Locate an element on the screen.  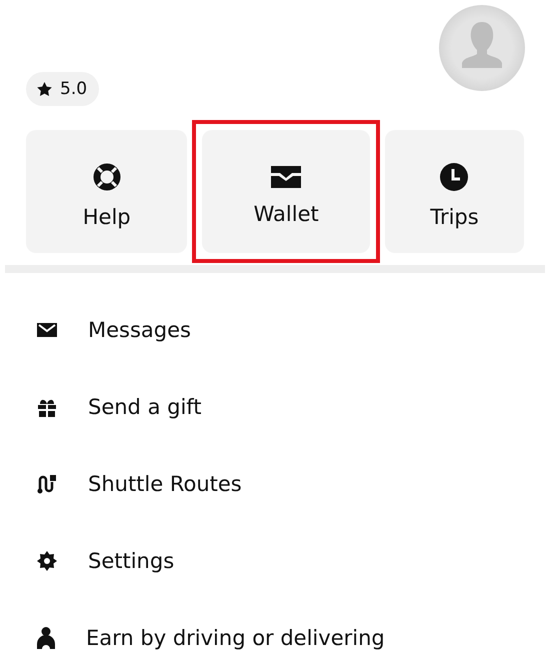
menu-item: Messages is located at coordinates (139, 330).